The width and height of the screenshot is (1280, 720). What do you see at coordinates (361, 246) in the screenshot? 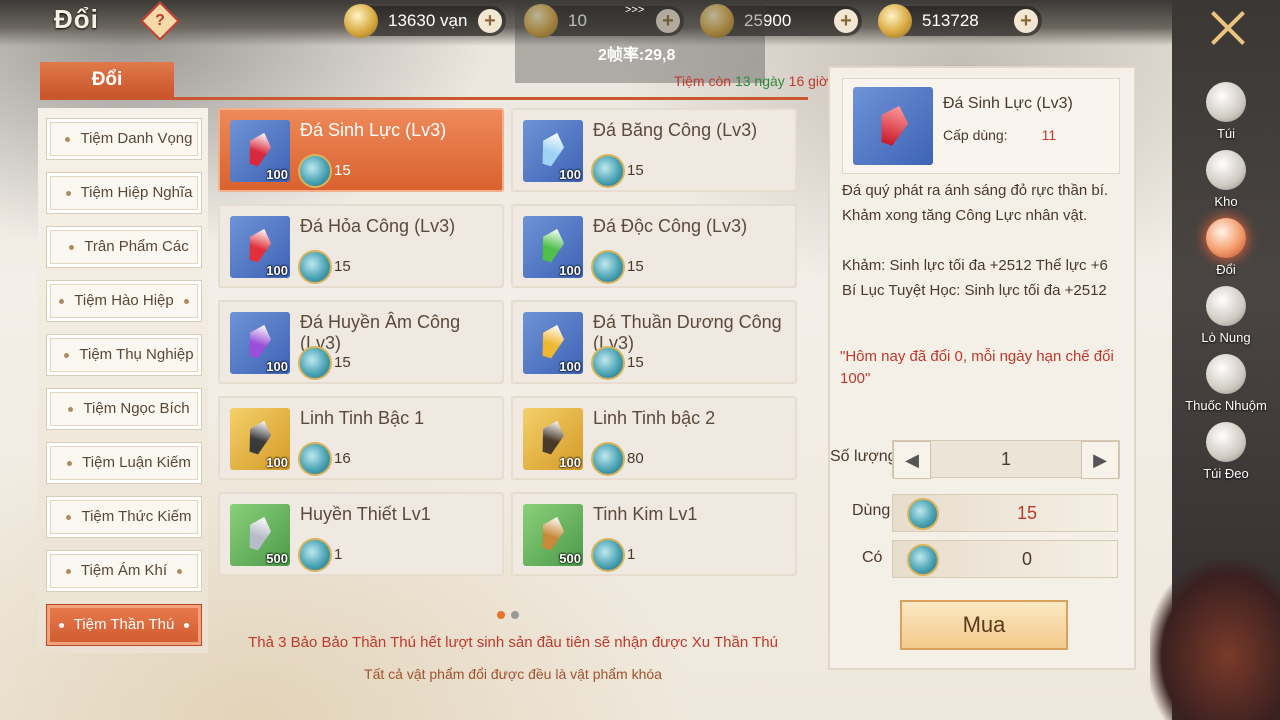
I see `shop-item-card: 100 Đá Hỏa Công (Lv3) 15` at bounding box center [361, 246].